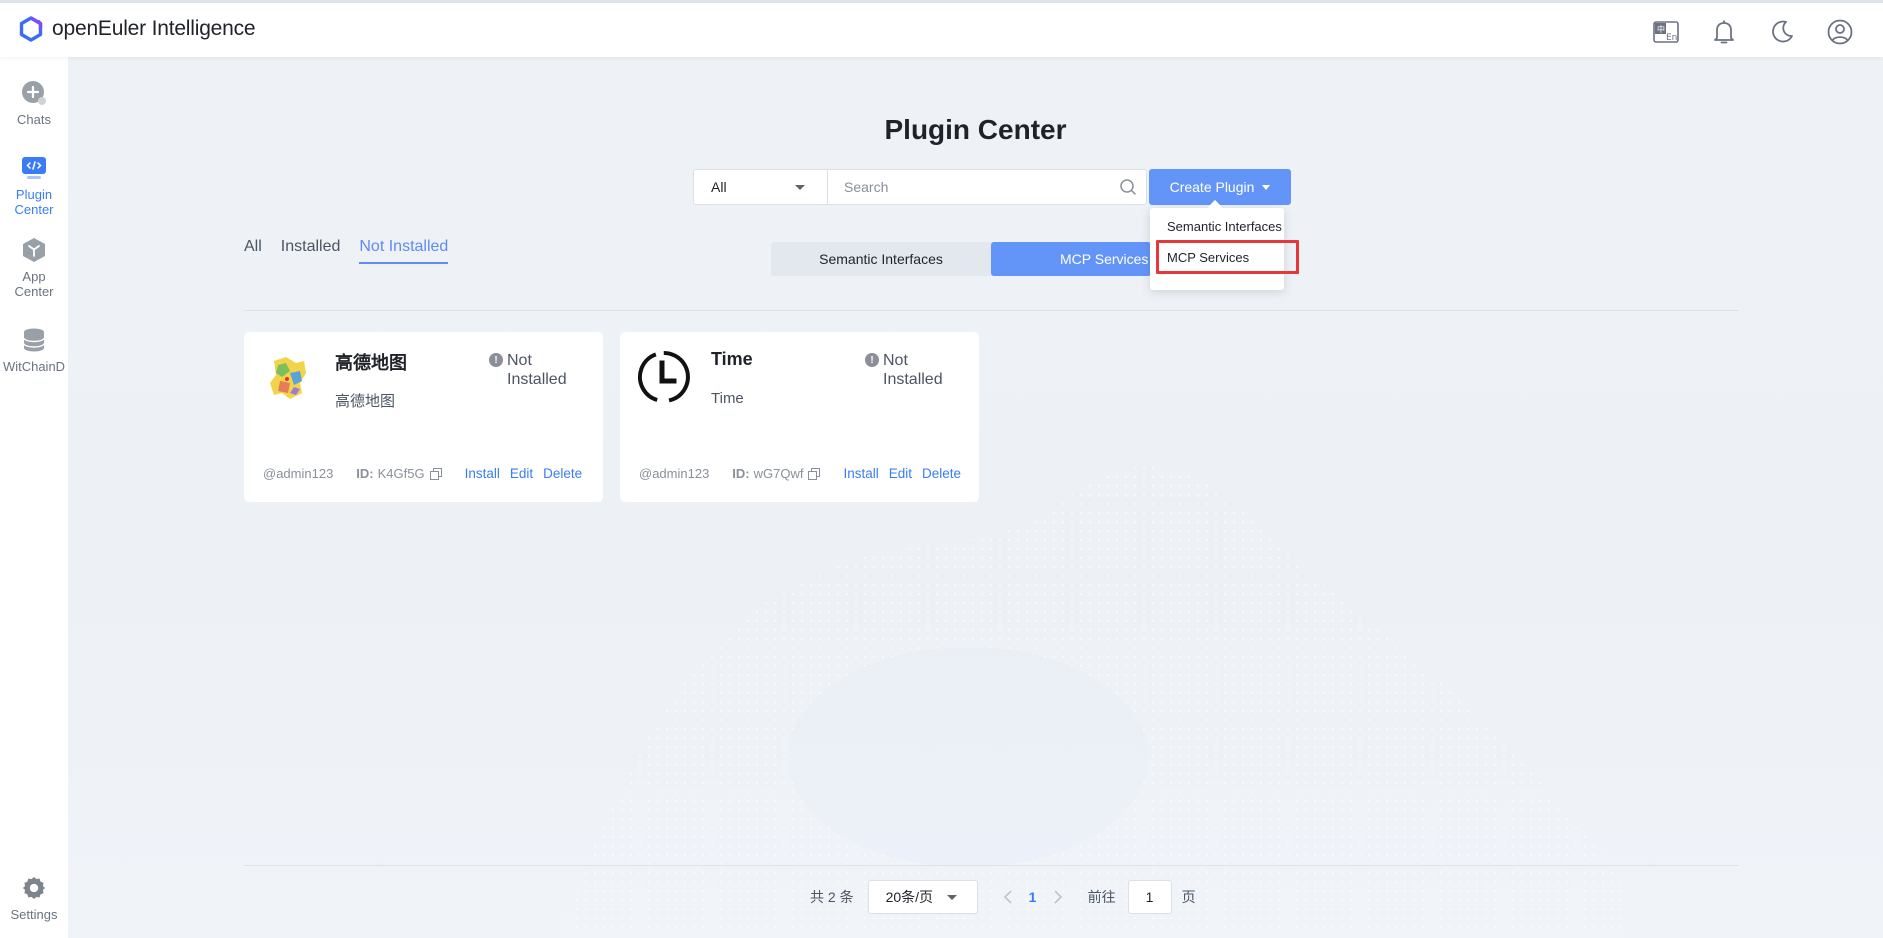 The height and width of the screenshot is (938, 1883). Describe the element at coordinates (975, 129) in the screenshot. I see `page-title: Plugin Center` at that location.